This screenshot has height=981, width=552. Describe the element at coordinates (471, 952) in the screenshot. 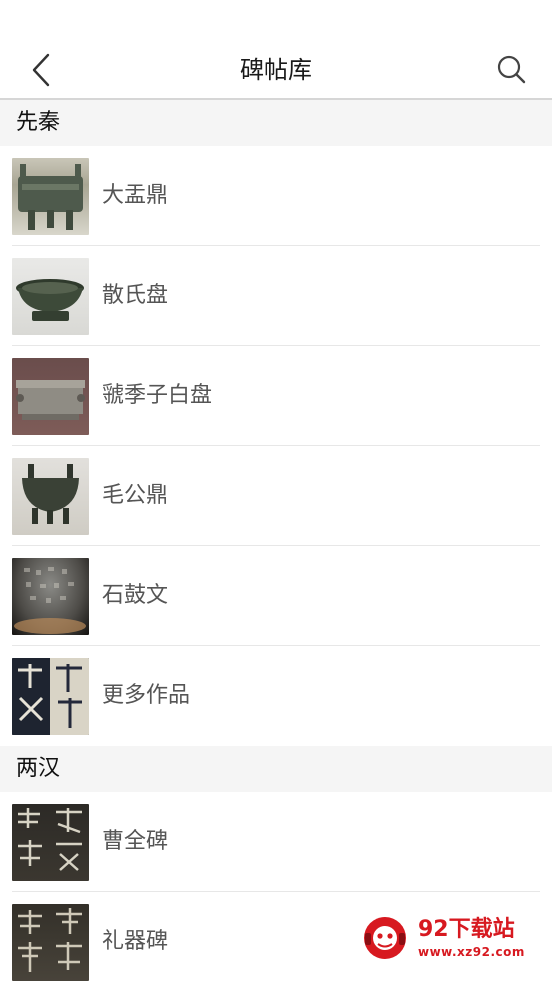

I see `watermark-url: www.xz92.com` at that location.